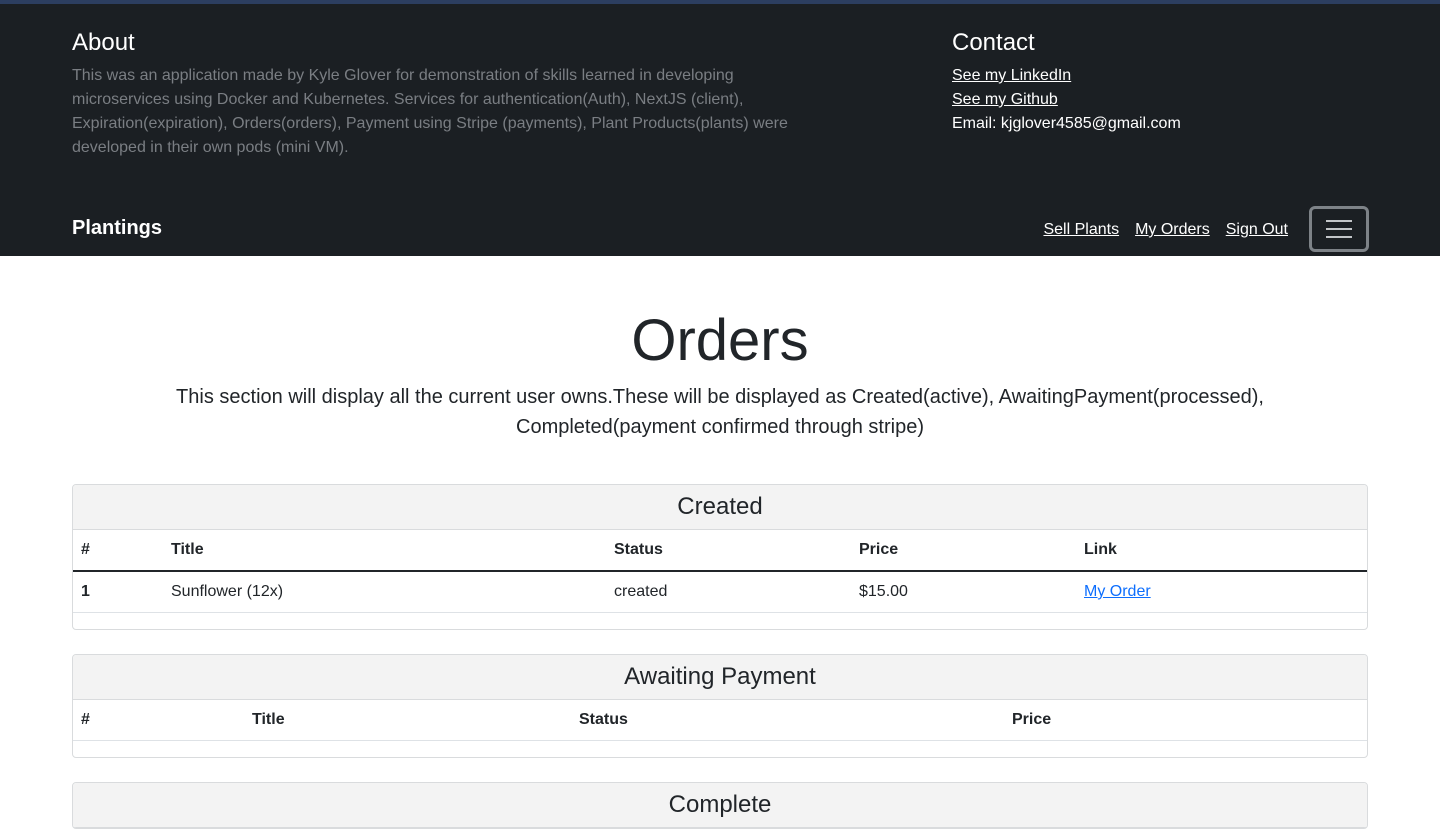 This screenshot has width=1440, height=829. Describe the element at coordinates (1257, 230) in the screenshot. I see `nav-link-sign-out: Sign Out` at that location.